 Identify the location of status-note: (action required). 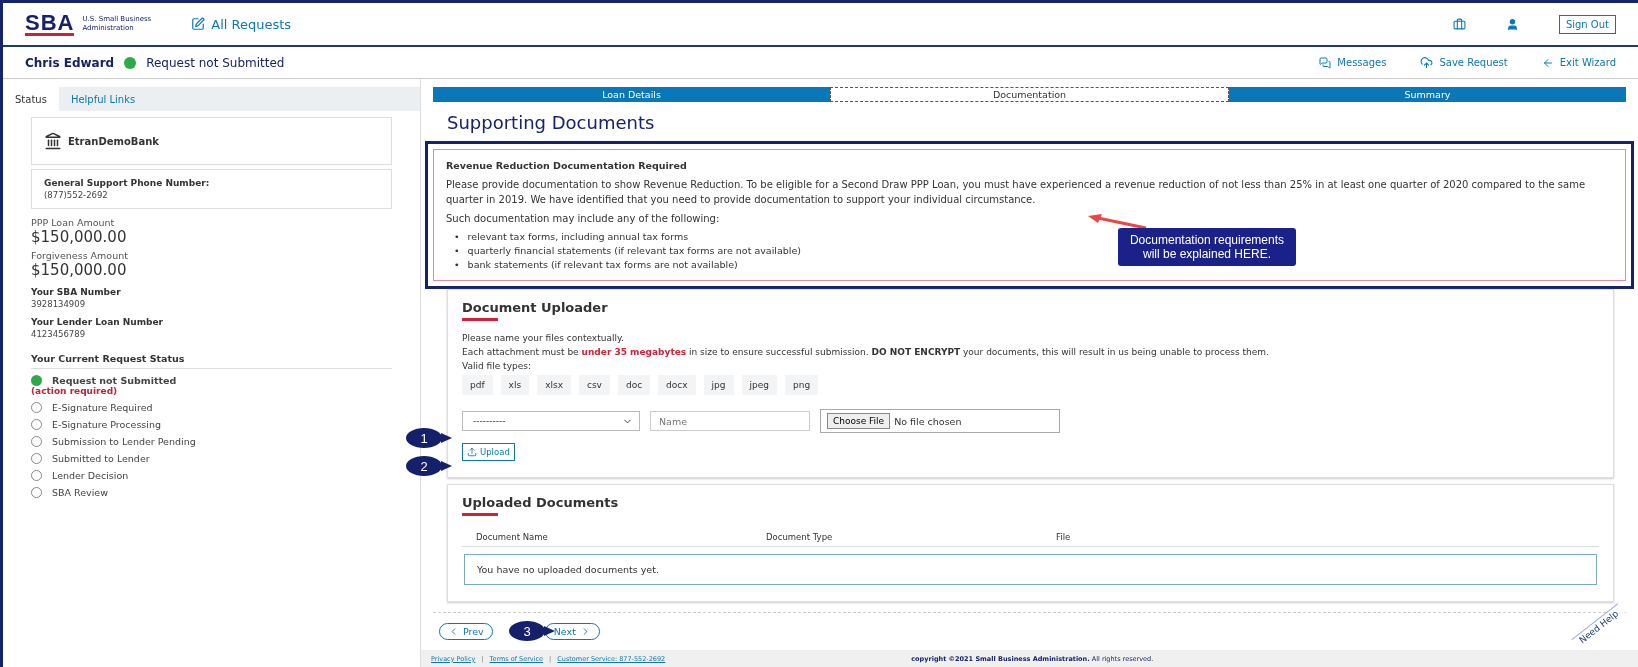
(75, 391).